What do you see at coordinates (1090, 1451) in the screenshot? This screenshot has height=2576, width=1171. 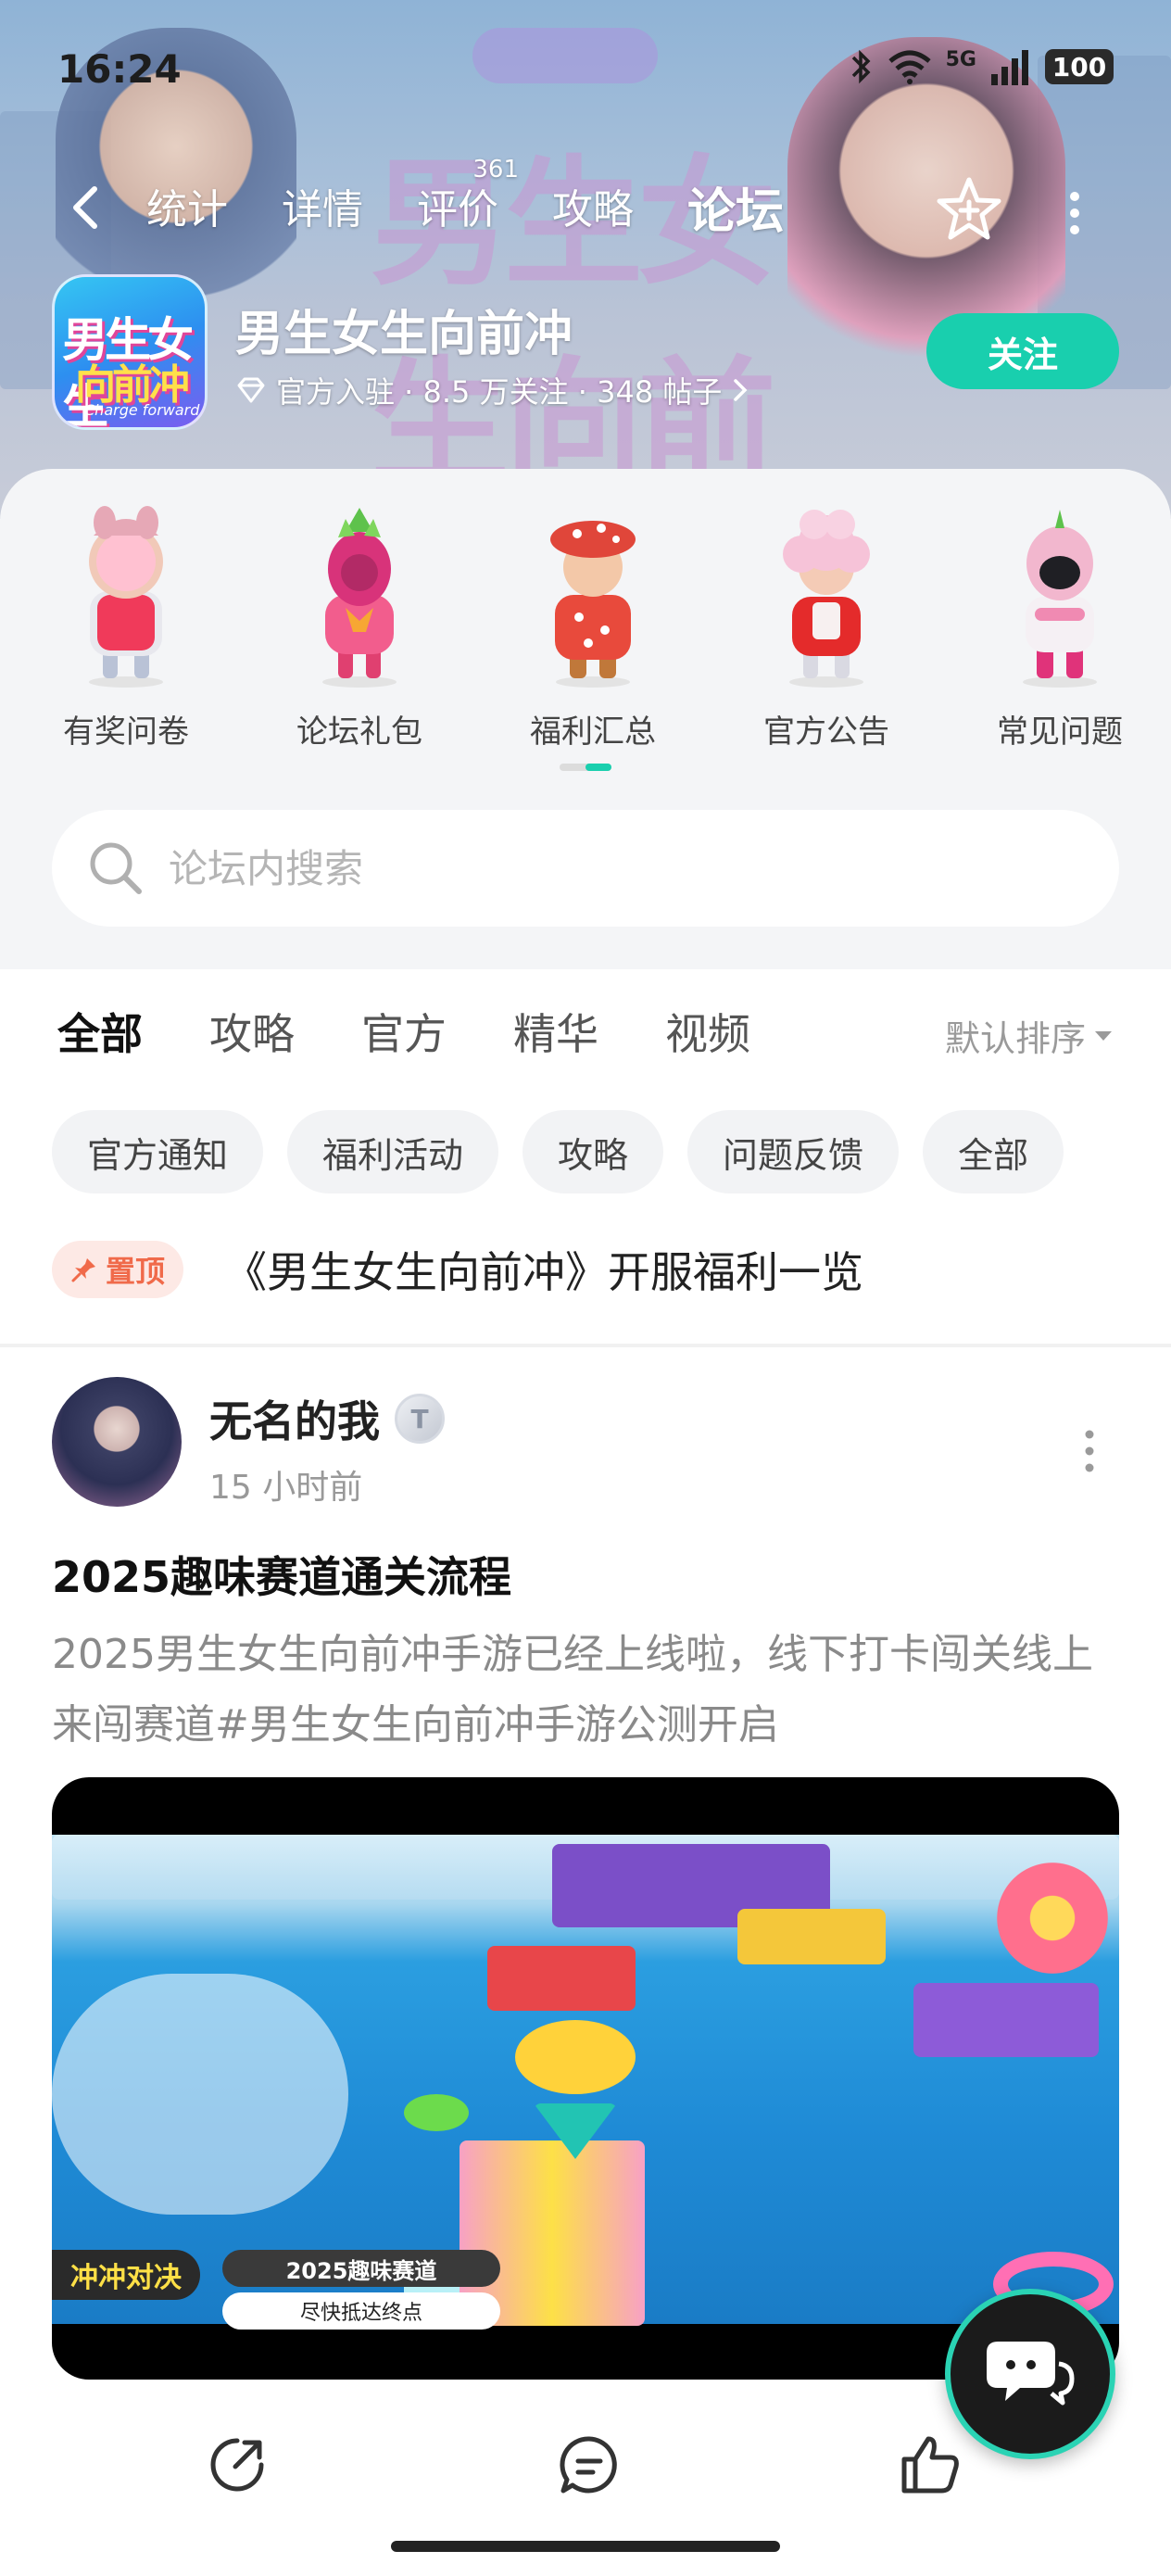 I see `post-more-icon` at bounding box center [1090, 1451].